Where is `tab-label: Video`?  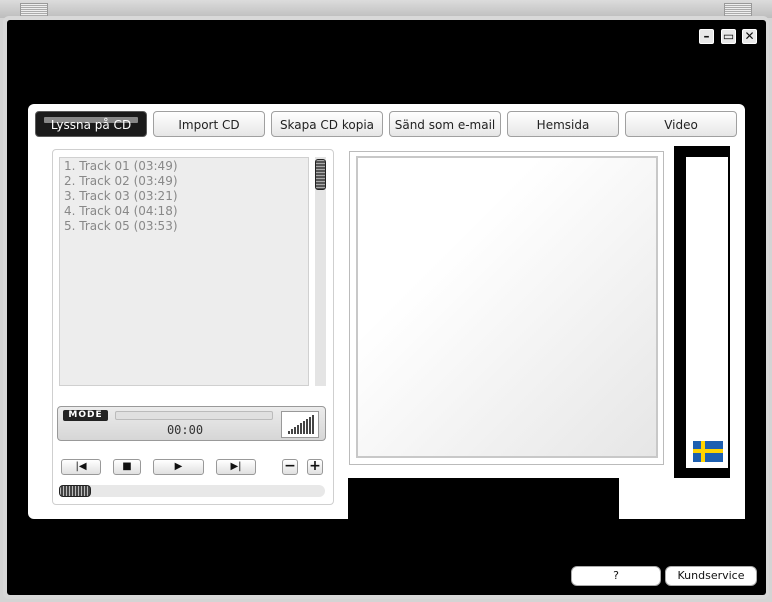
tab-label: Video is located at coordinates (681, 125).